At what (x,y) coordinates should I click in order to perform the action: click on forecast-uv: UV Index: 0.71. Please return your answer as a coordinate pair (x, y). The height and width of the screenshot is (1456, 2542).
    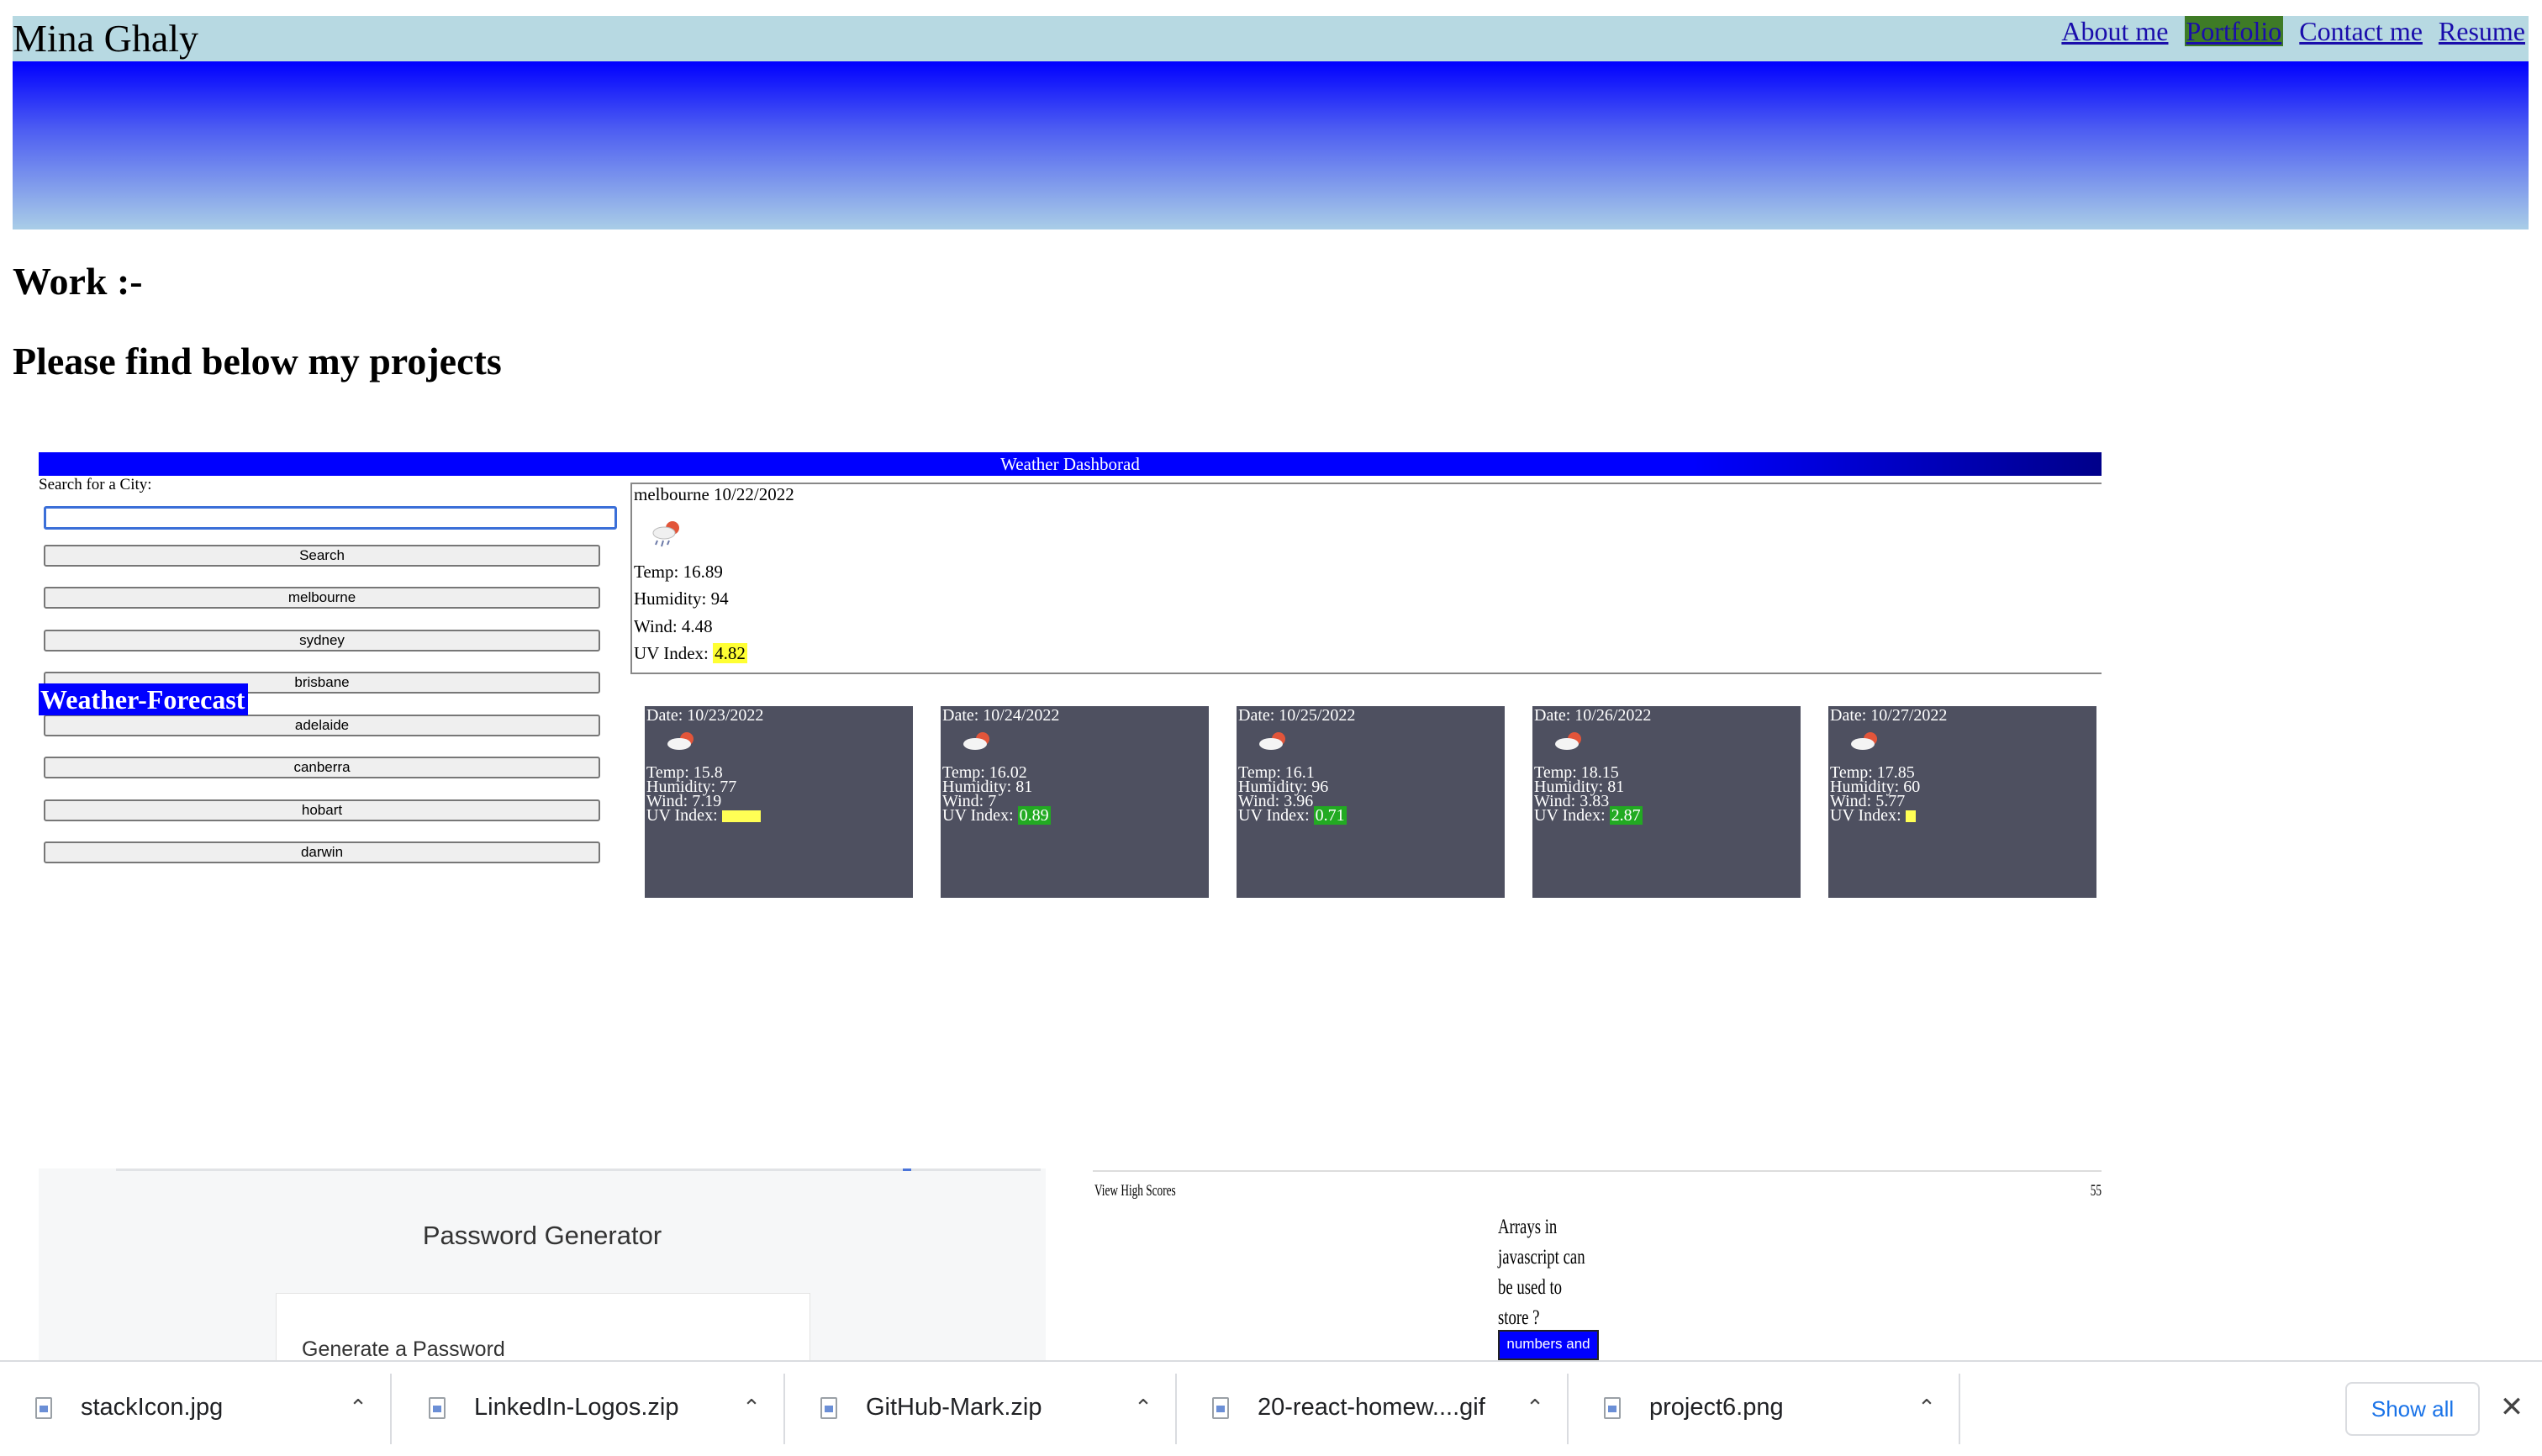
    Looking at the image, I should click on (1292, 815).